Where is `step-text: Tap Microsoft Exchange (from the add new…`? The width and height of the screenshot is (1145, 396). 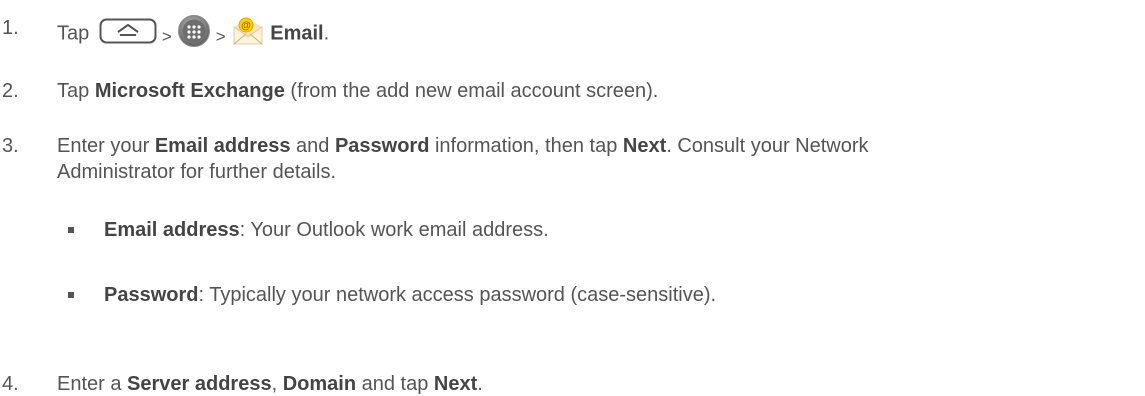
step-text: Tap Microsoft Exchange (from the add new… is located at coordinates (358, 91).